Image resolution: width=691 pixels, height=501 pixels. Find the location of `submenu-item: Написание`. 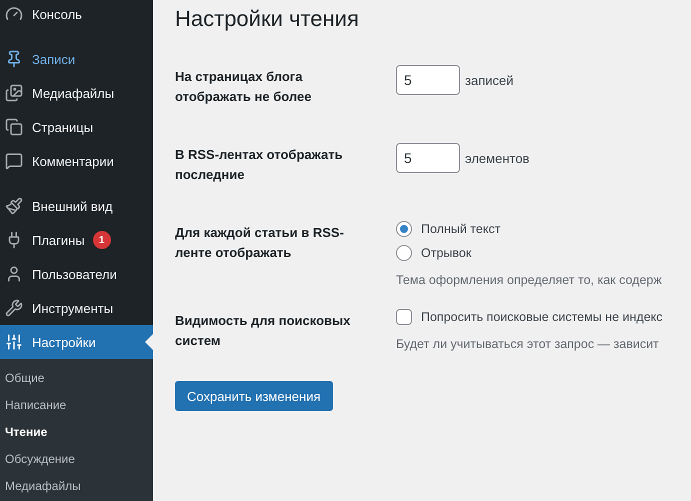

submenu-item: Написание is located at coordinates (76, 404).